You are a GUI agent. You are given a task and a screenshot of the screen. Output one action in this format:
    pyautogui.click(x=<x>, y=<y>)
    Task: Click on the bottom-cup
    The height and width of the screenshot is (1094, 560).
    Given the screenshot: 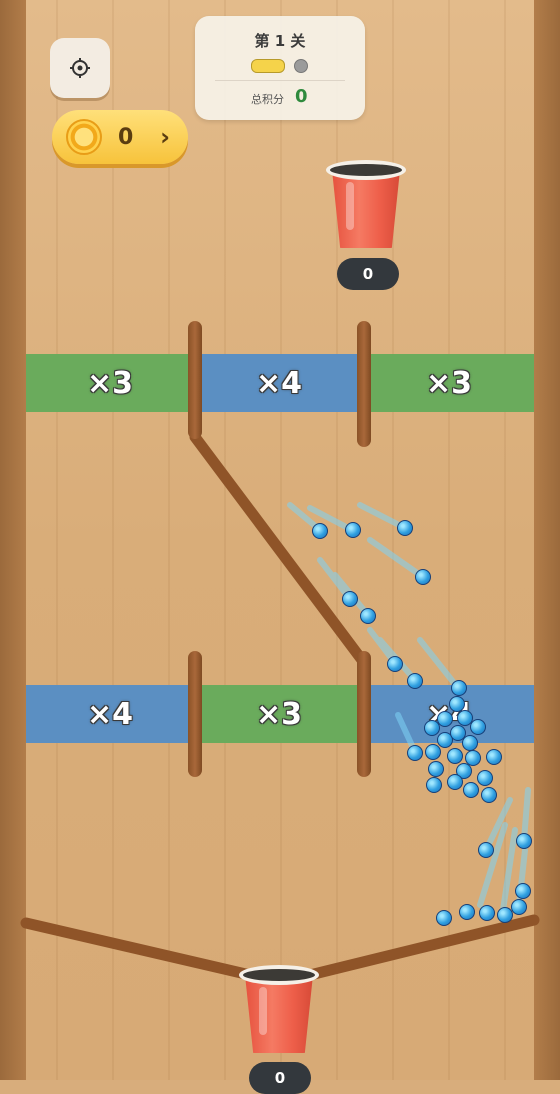 What is the action you would take?
    pyautogui.click(x=279, y=1010)
    